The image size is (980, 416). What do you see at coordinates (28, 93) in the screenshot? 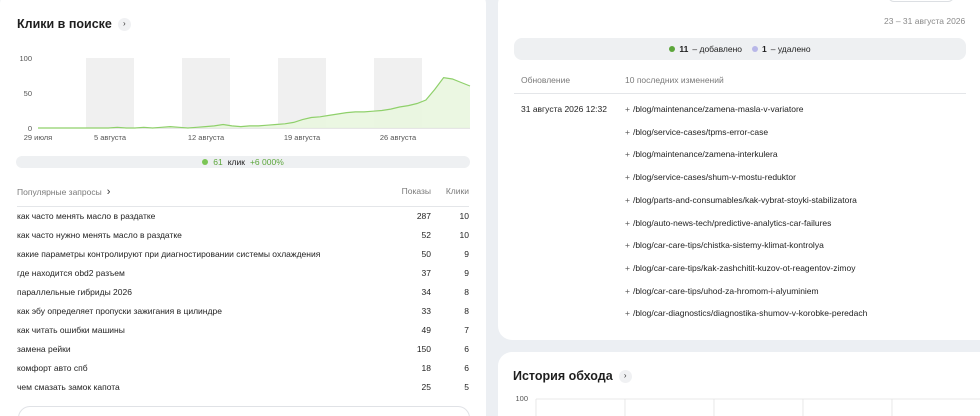
I see `y-tick-label: 50` at bounding box center [28, 93].